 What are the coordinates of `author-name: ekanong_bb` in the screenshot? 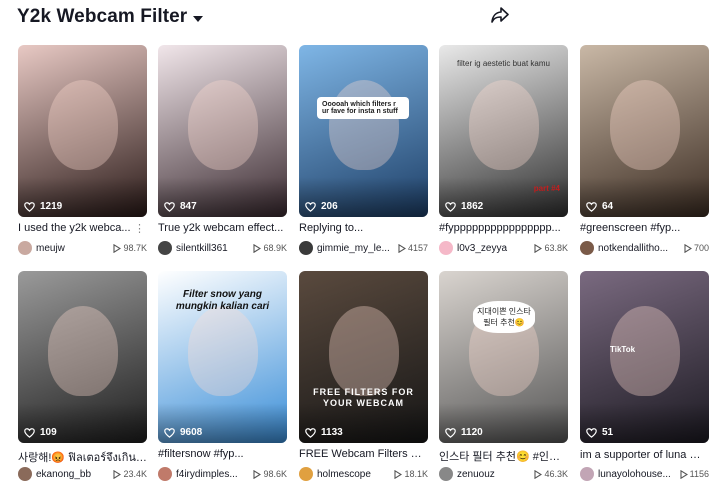 It's located at (72, 474).